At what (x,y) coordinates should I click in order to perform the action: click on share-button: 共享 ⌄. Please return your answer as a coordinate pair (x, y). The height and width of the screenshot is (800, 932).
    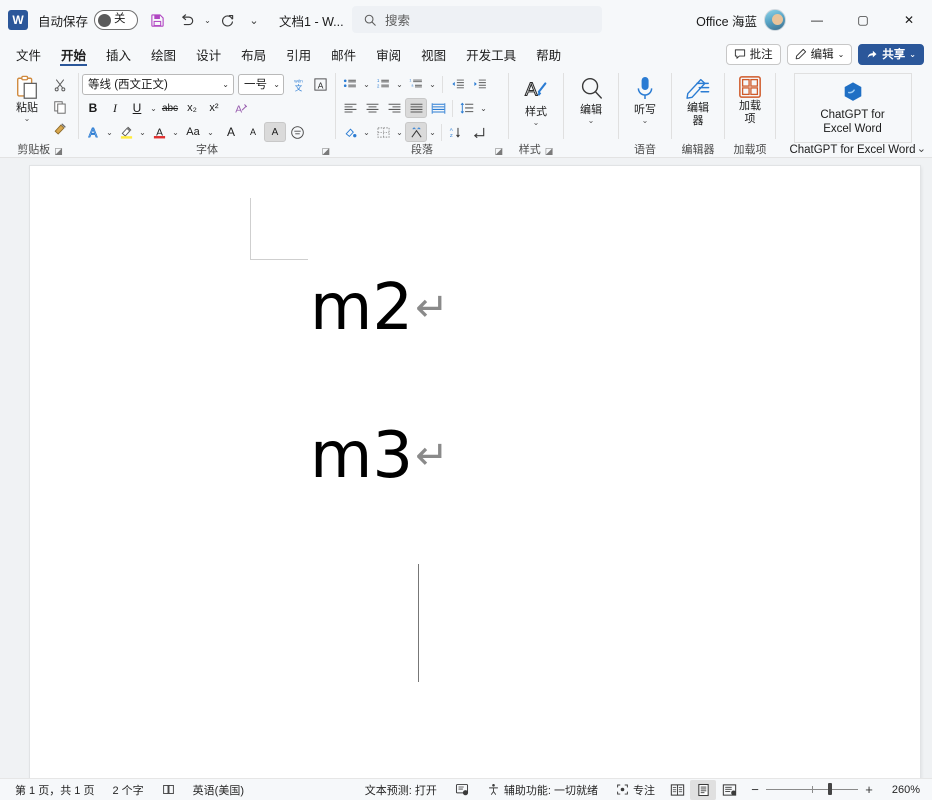
    Looking at the image, I should click on (891, 54).